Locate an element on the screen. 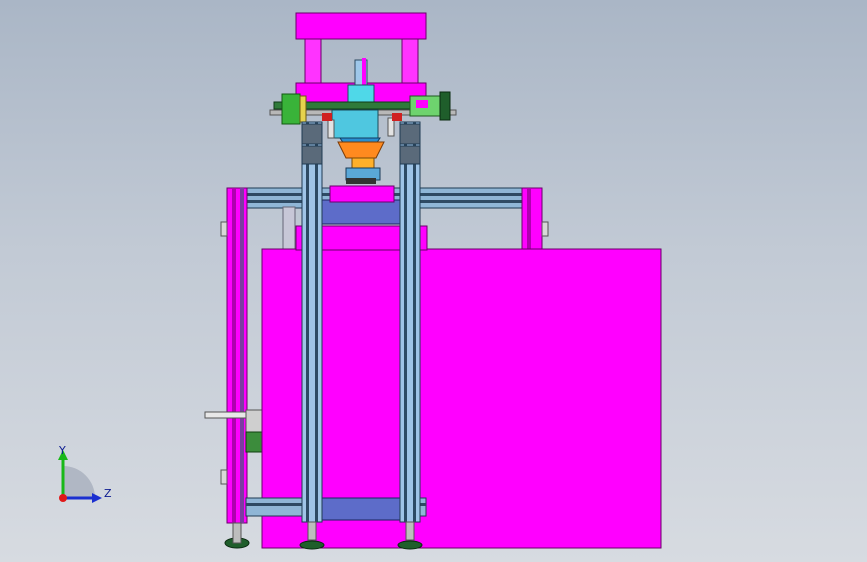 This screenshot has height=562, width=867. z-axis-label: Z is located at coordinates (108, 493).